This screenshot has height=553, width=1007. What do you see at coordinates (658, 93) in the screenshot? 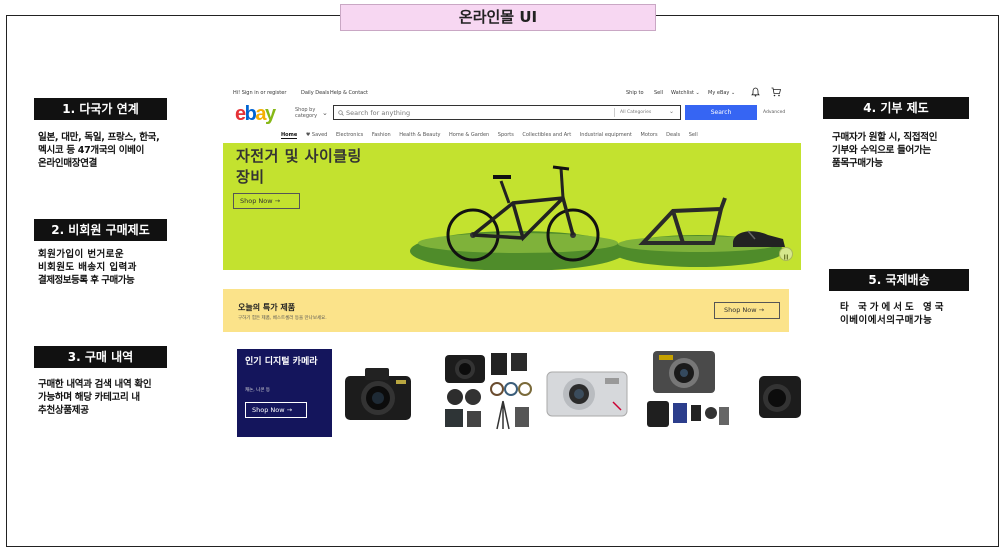
I see `sell-link: Sell` at bounding box center [658, 93].